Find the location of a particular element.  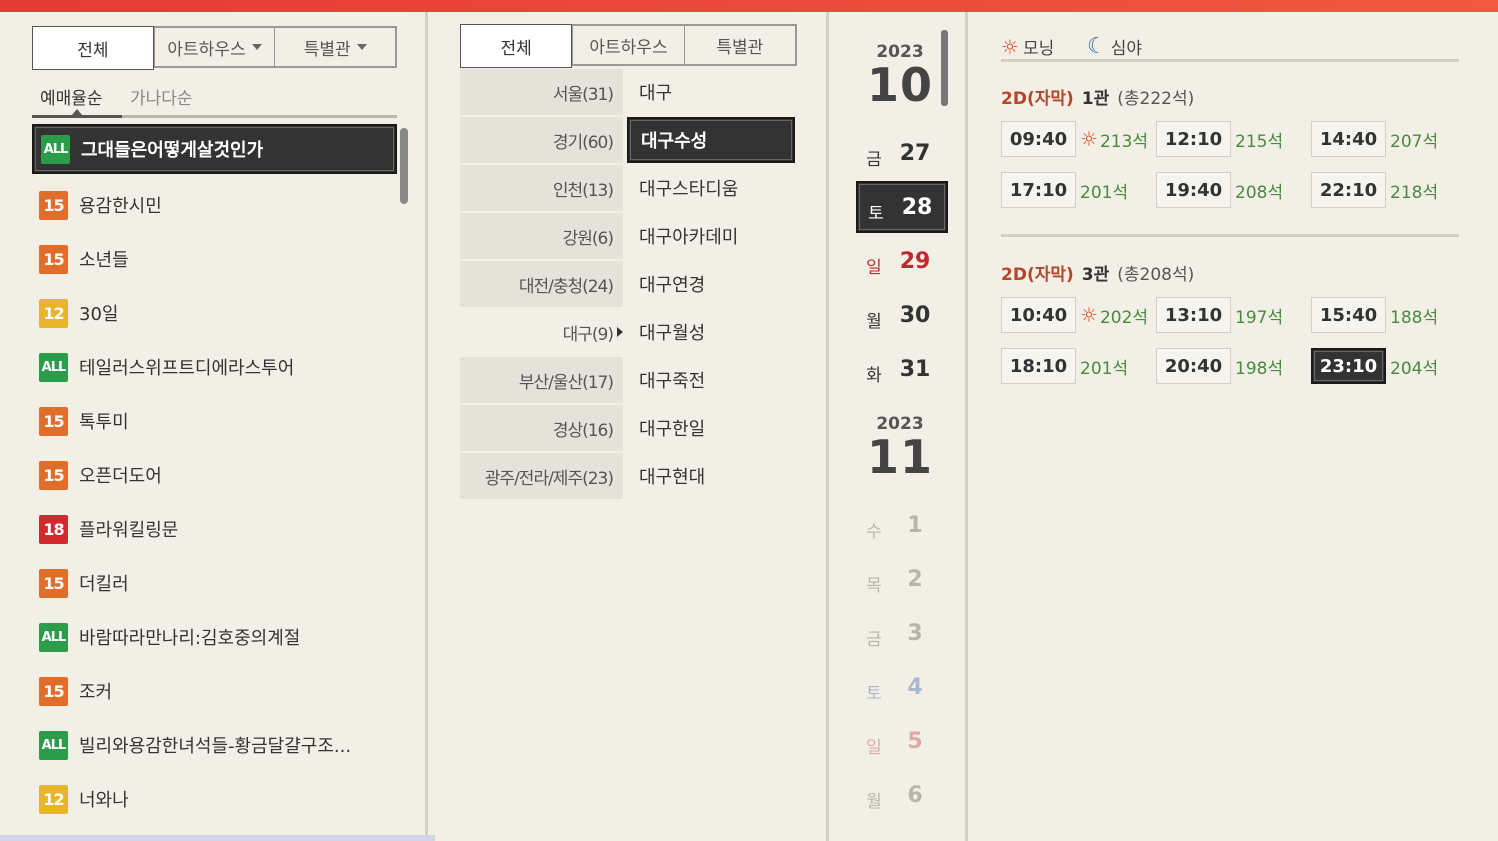

seats-remaining: 207석 is located at coordinates (1414, 141).